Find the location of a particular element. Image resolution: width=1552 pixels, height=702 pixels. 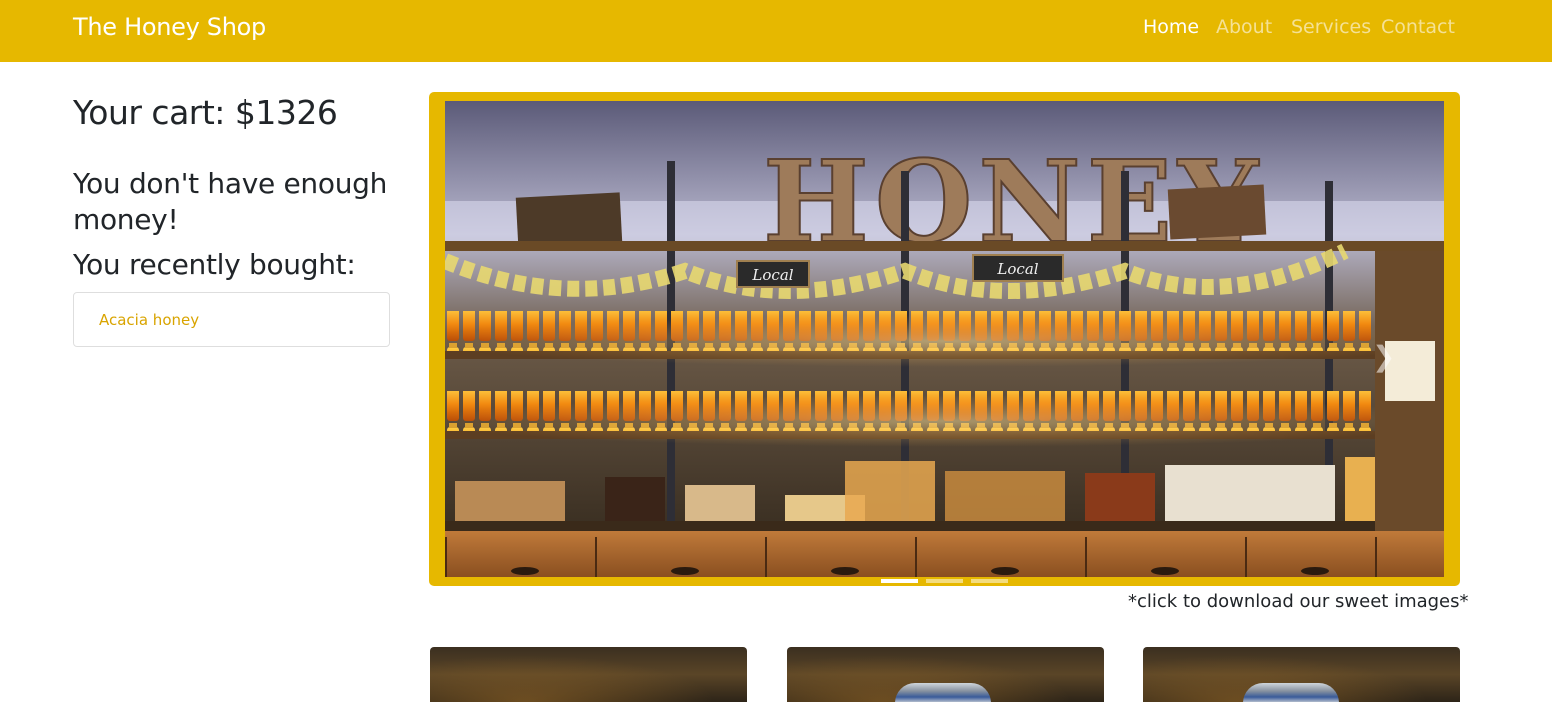

recent-purchases-heading: You recently bought: is located at coordinates (214, 264).